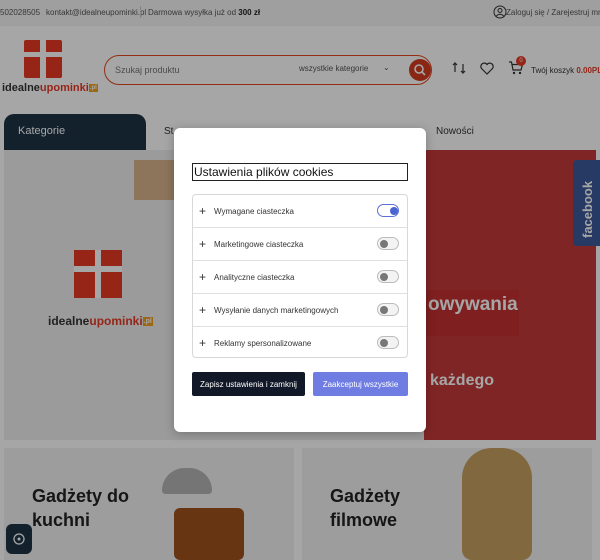  I want to click on cookie-option-label: Reklamy spersonalizowane, so click(263, 343).